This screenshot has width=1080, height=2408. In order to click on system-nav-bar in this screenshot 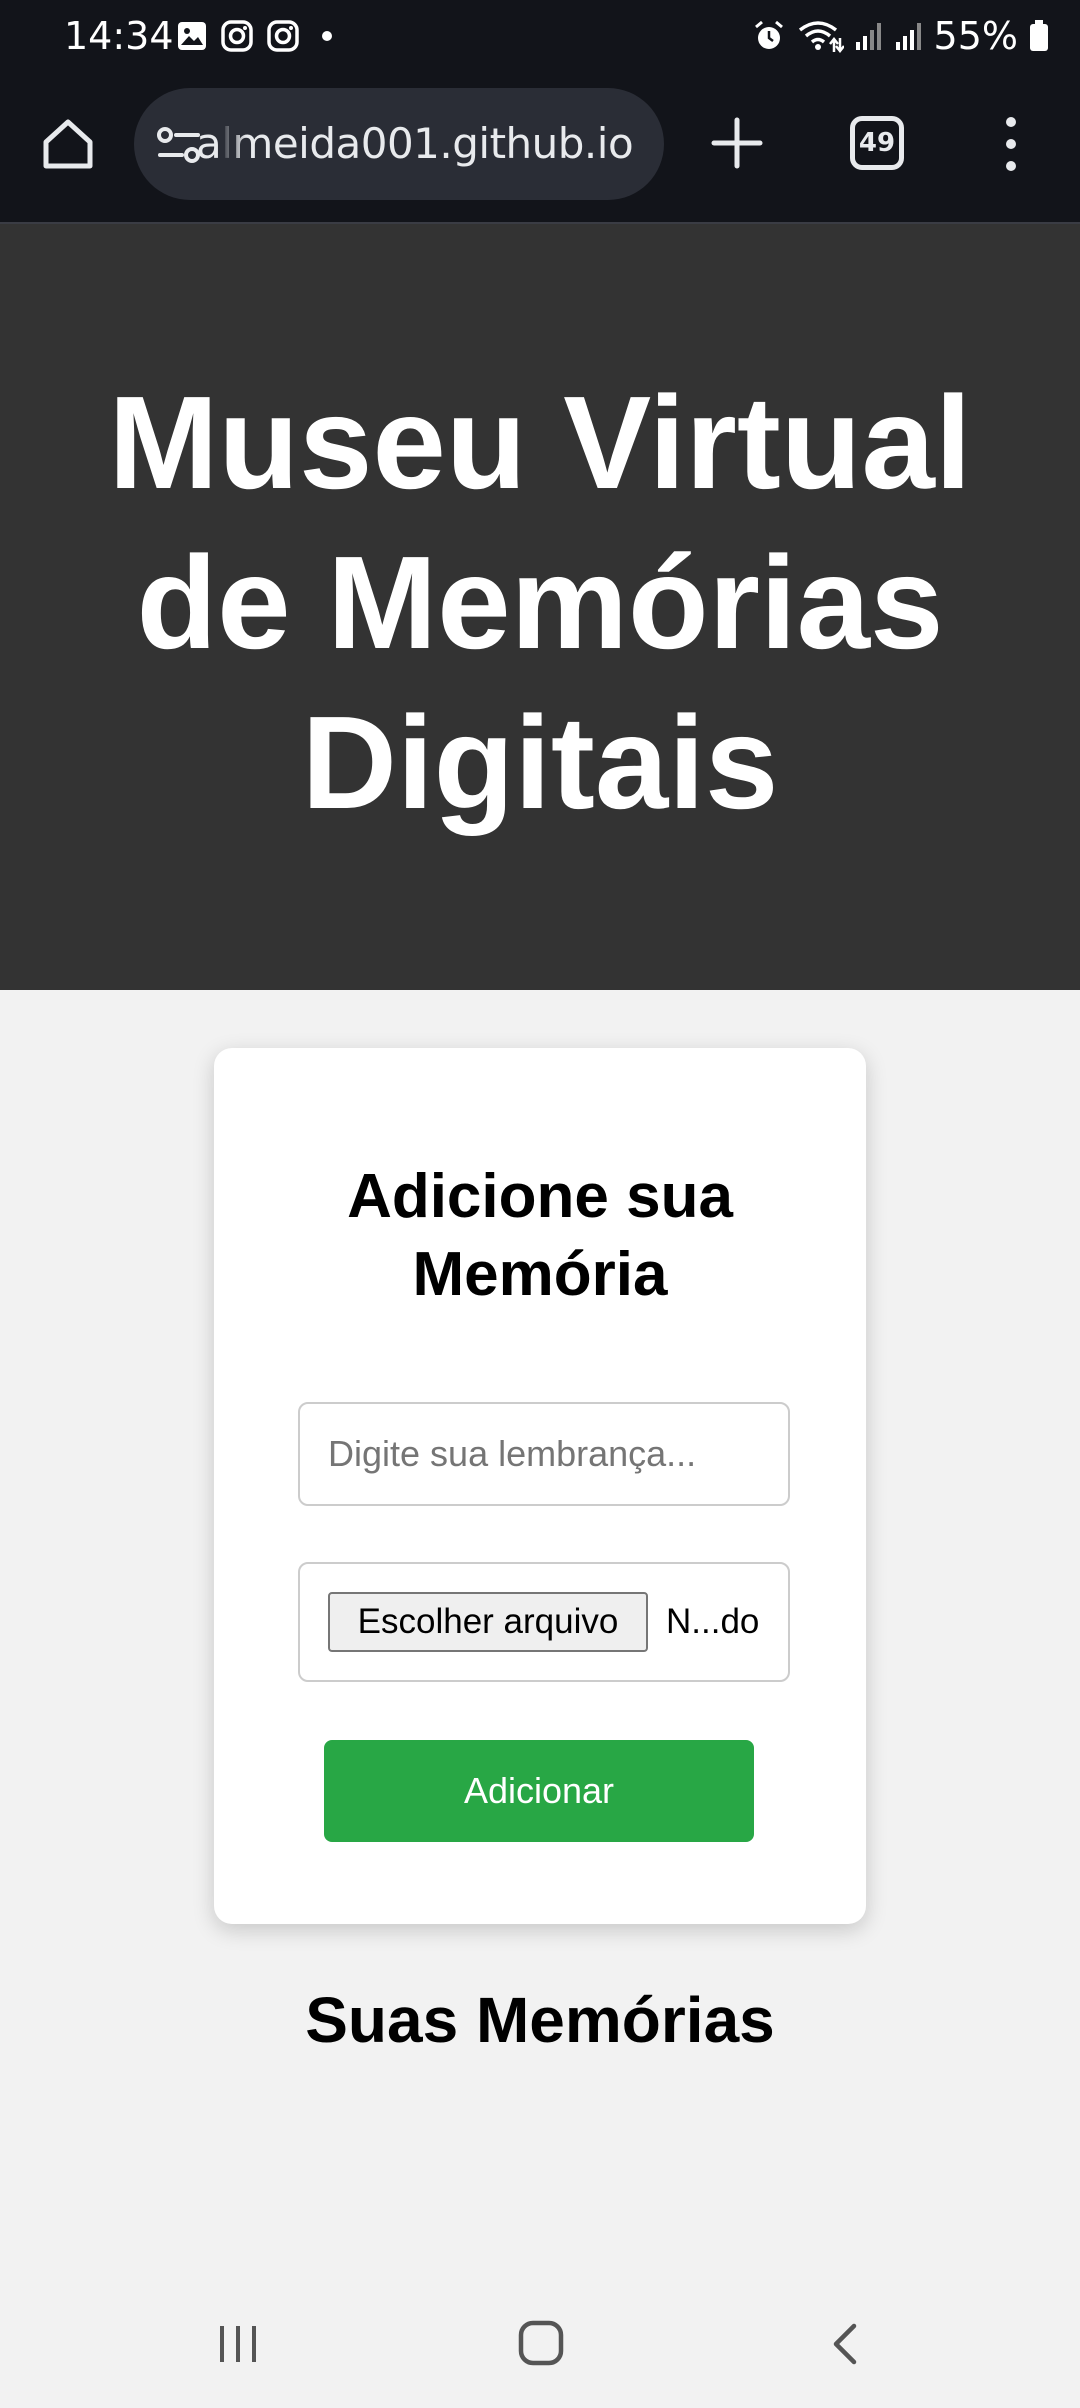, I will do `click(540, 2344)`.